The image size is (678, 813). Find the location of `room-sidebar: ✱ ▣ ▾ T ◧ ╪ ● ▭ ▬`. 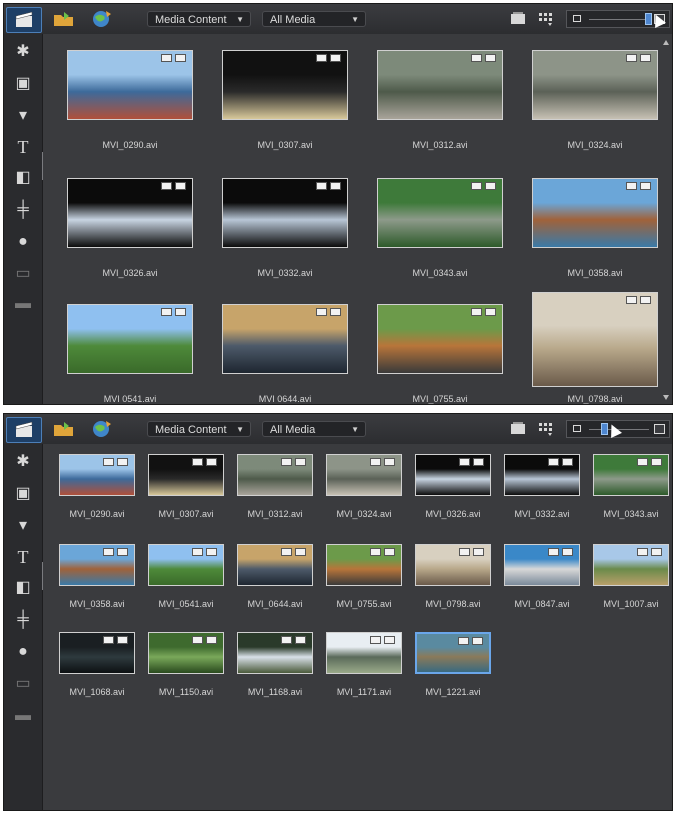

room-sidebar: ✱ ▣ ▾ T ◧ ╪ ● ▭ ▬ is located at coordinates (23, 627).